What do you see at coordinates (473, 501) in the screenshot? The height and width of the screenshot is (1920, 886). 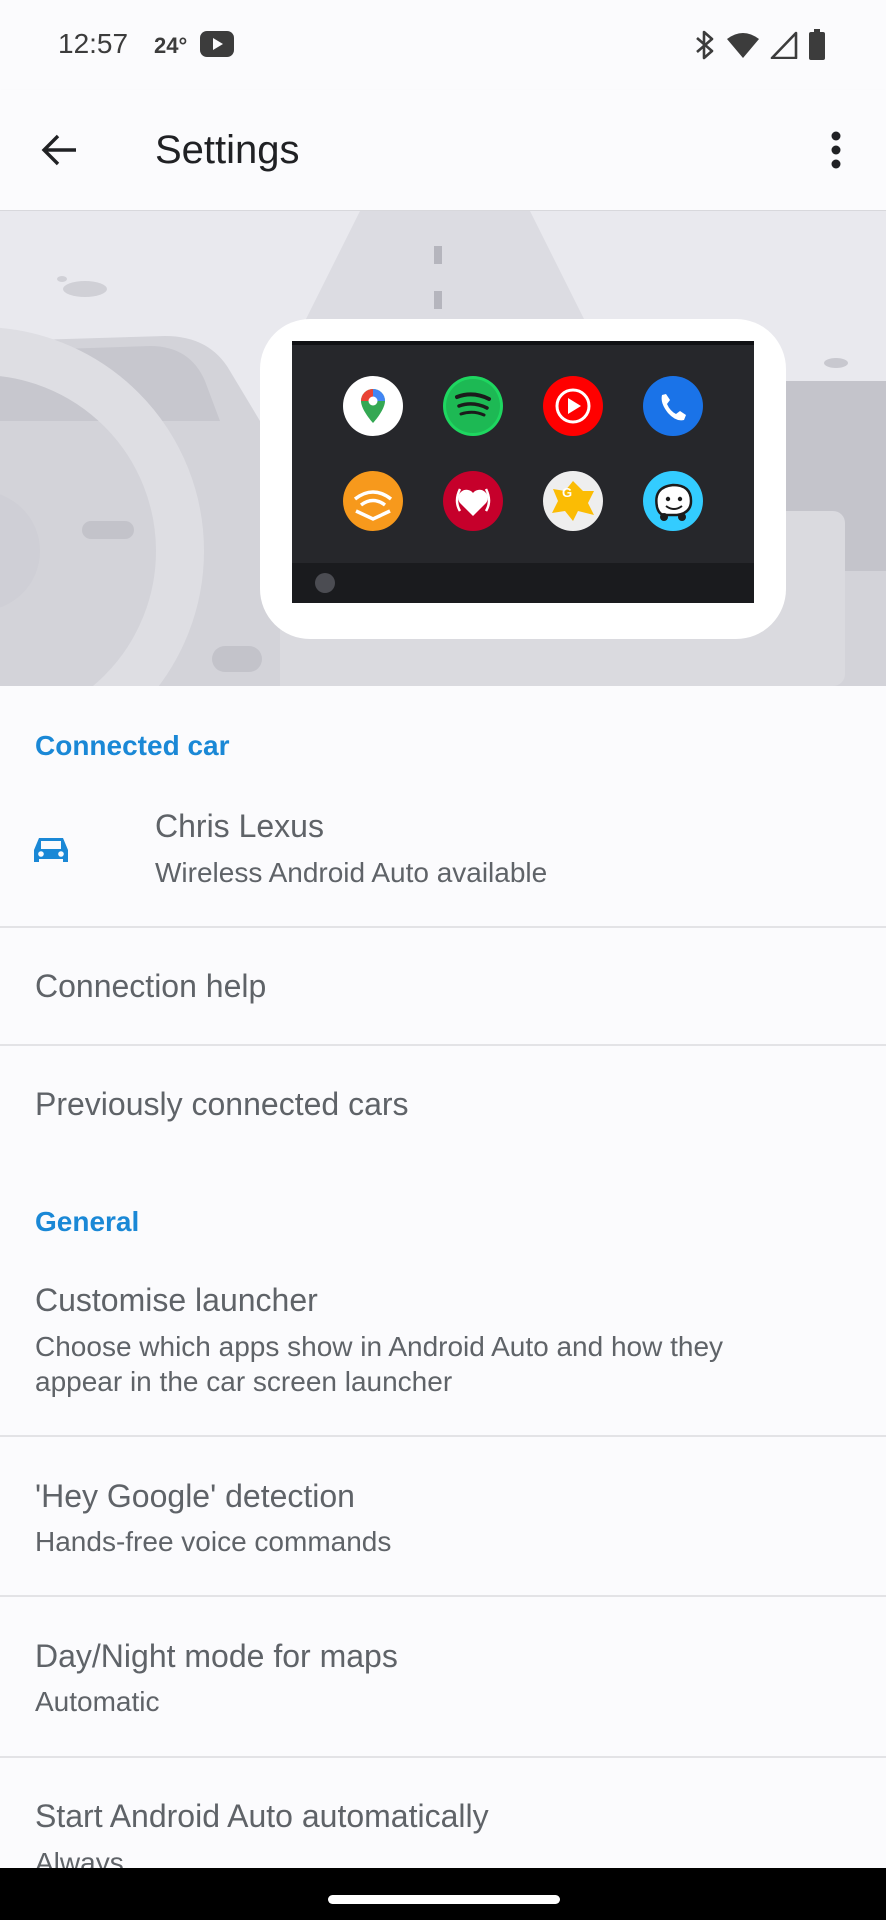 I see `iheartradio-app-icon` at bounding box center [473, 501].